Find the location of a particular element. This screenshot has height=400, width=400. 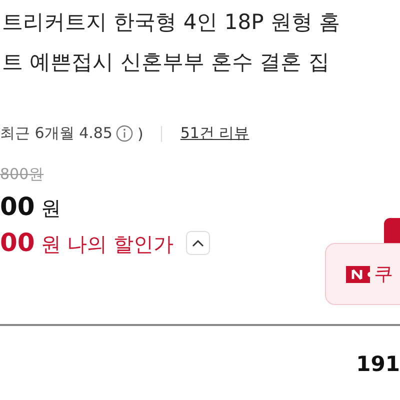

original-price: 800원 is located at coordinates (22, 174).